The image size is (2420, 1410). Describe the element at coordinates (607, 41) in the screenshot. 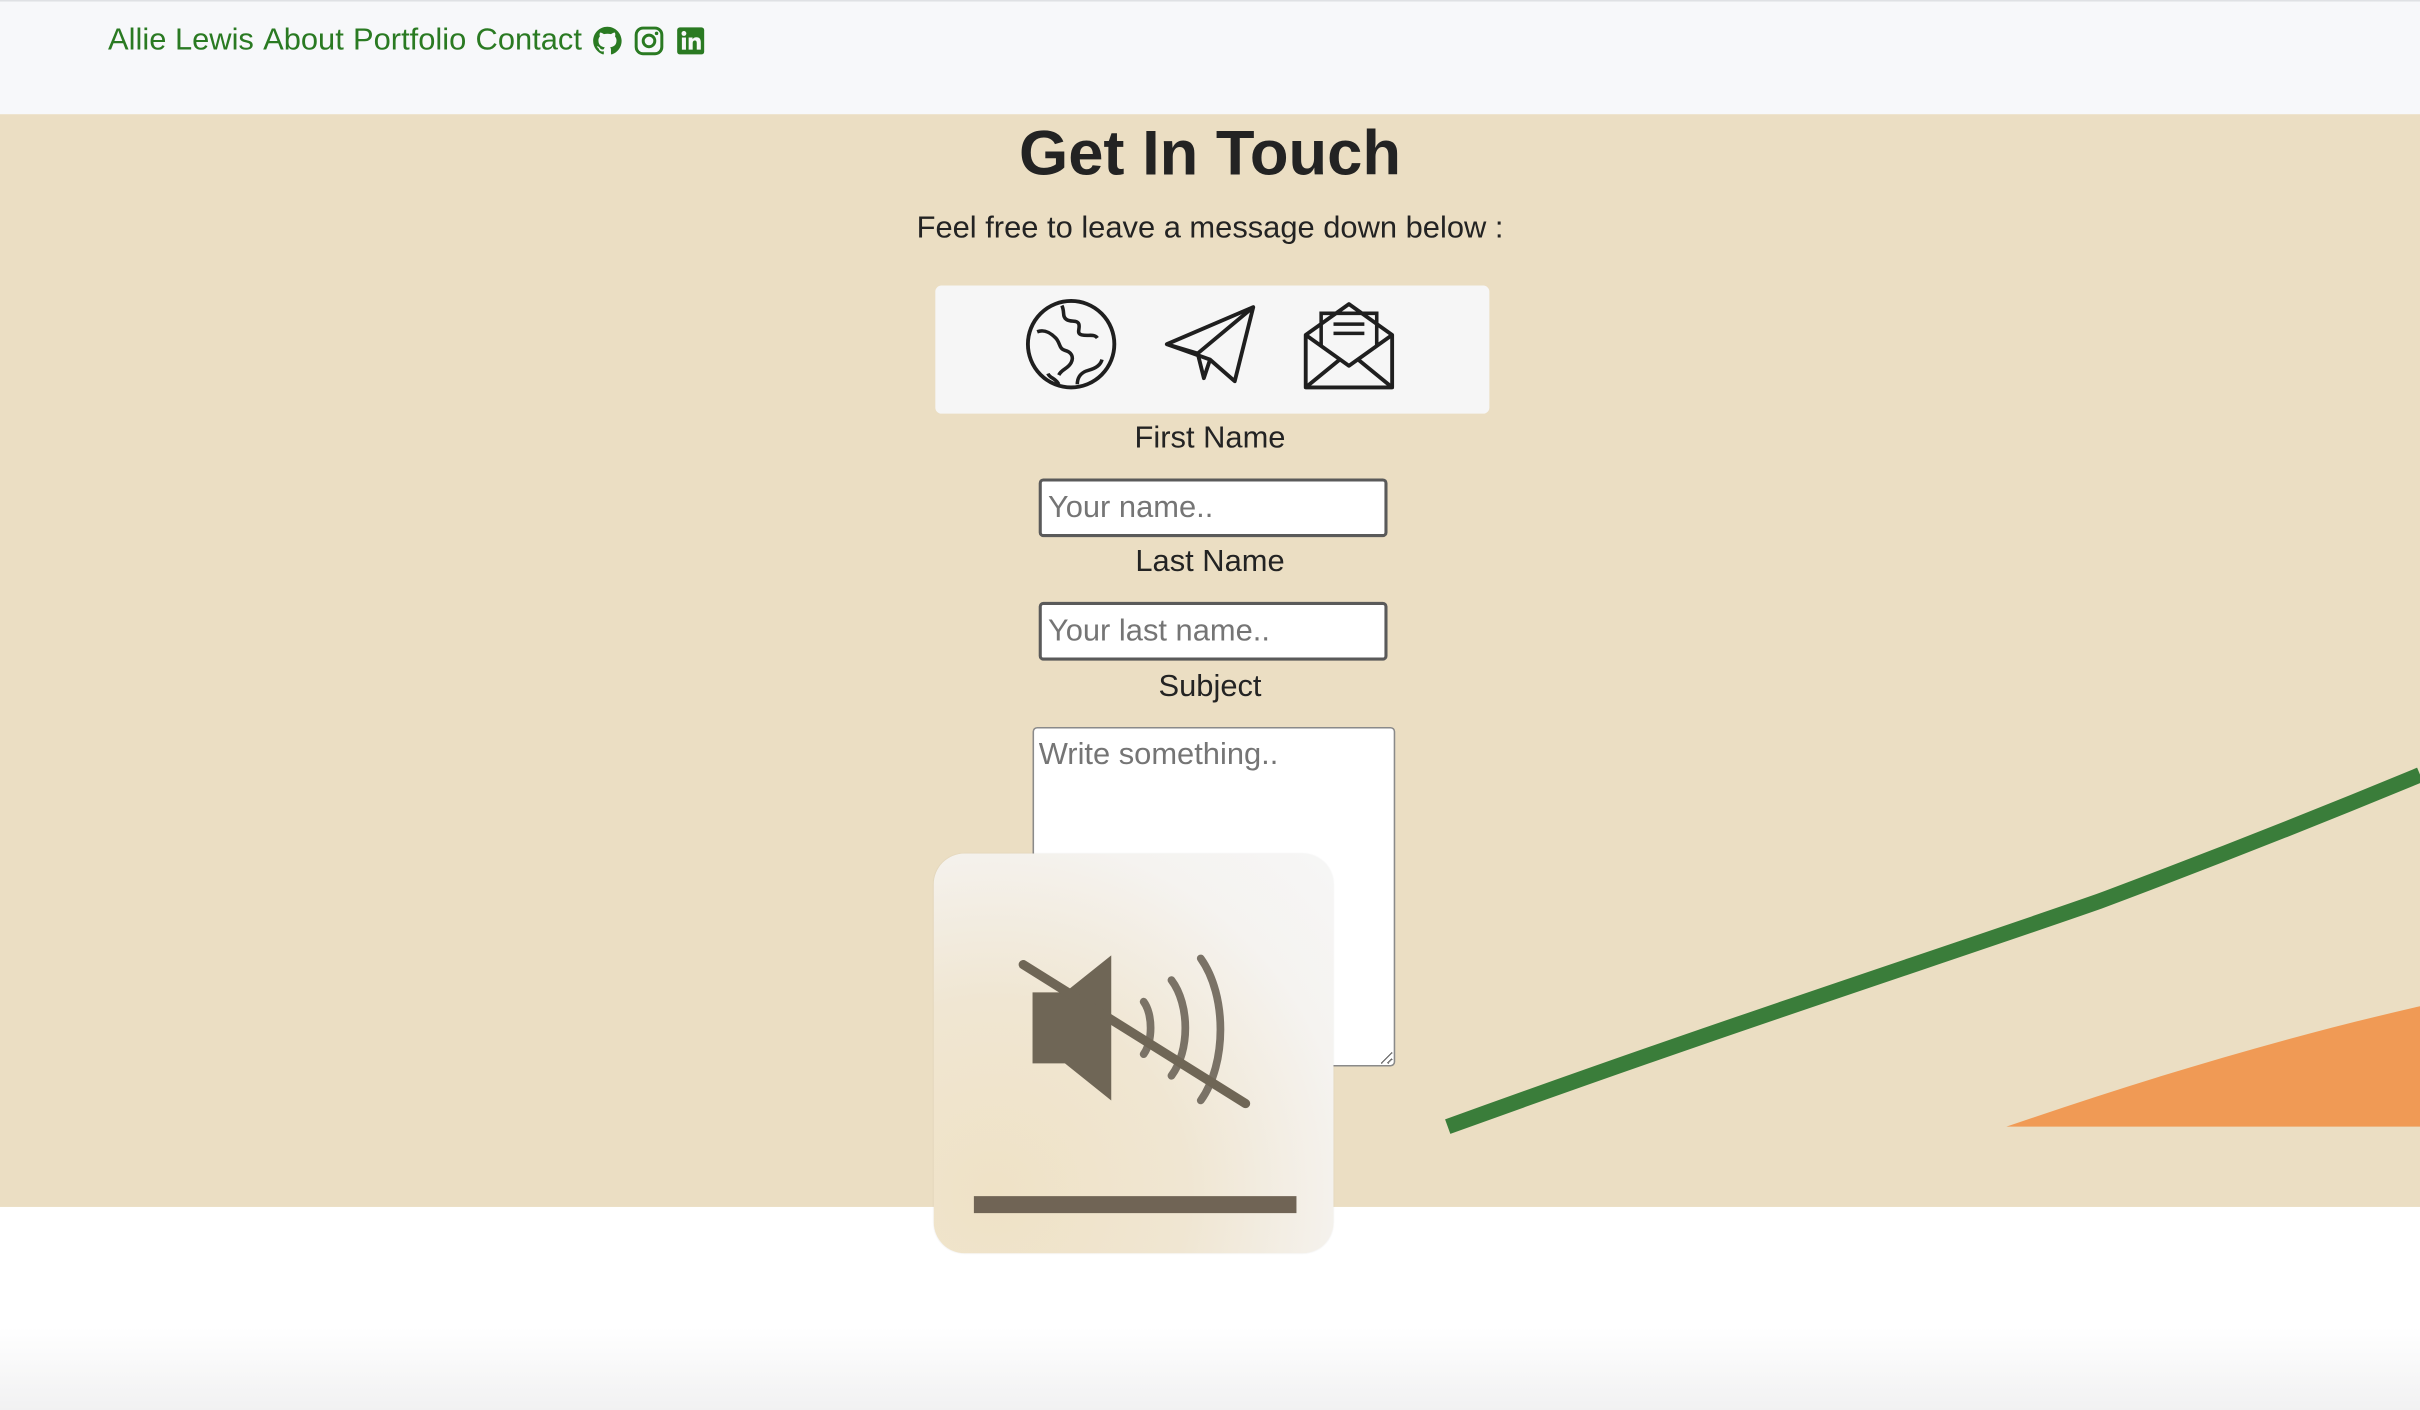

I see `github-icon` at that location.